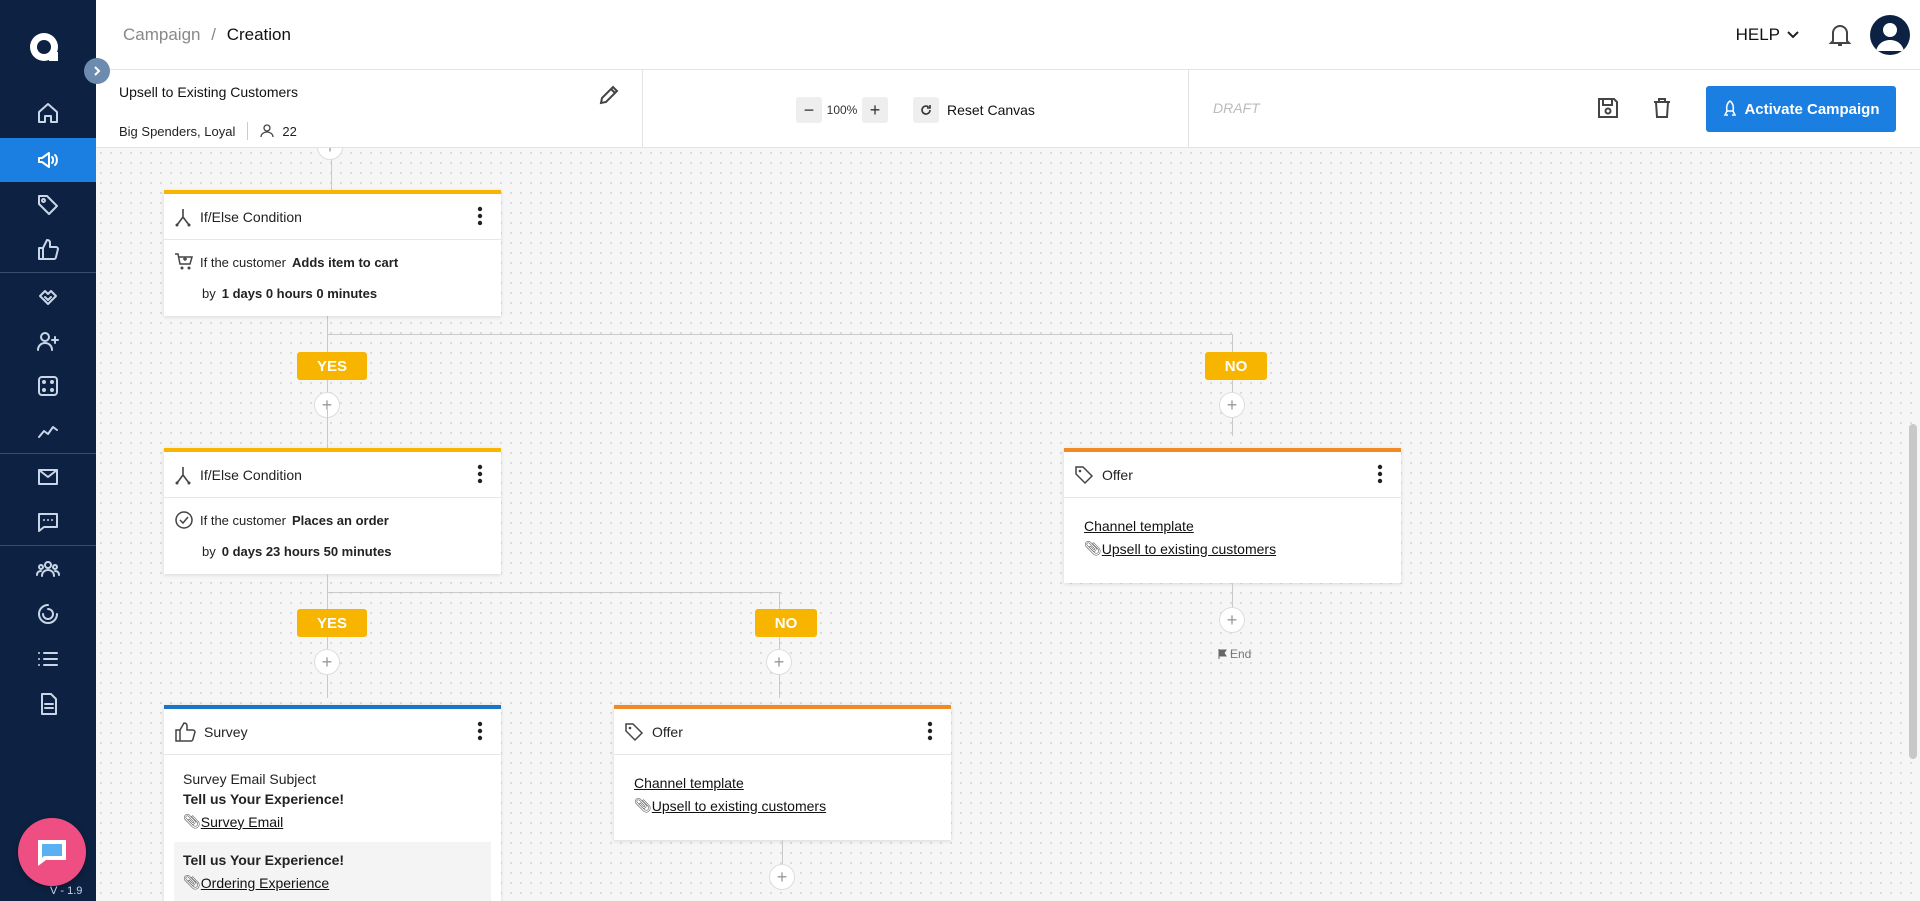  What do you see at coordinates (48, 205) in the screenshot?
I see `sidebar-item-offers` at bounding box center [48, 205].